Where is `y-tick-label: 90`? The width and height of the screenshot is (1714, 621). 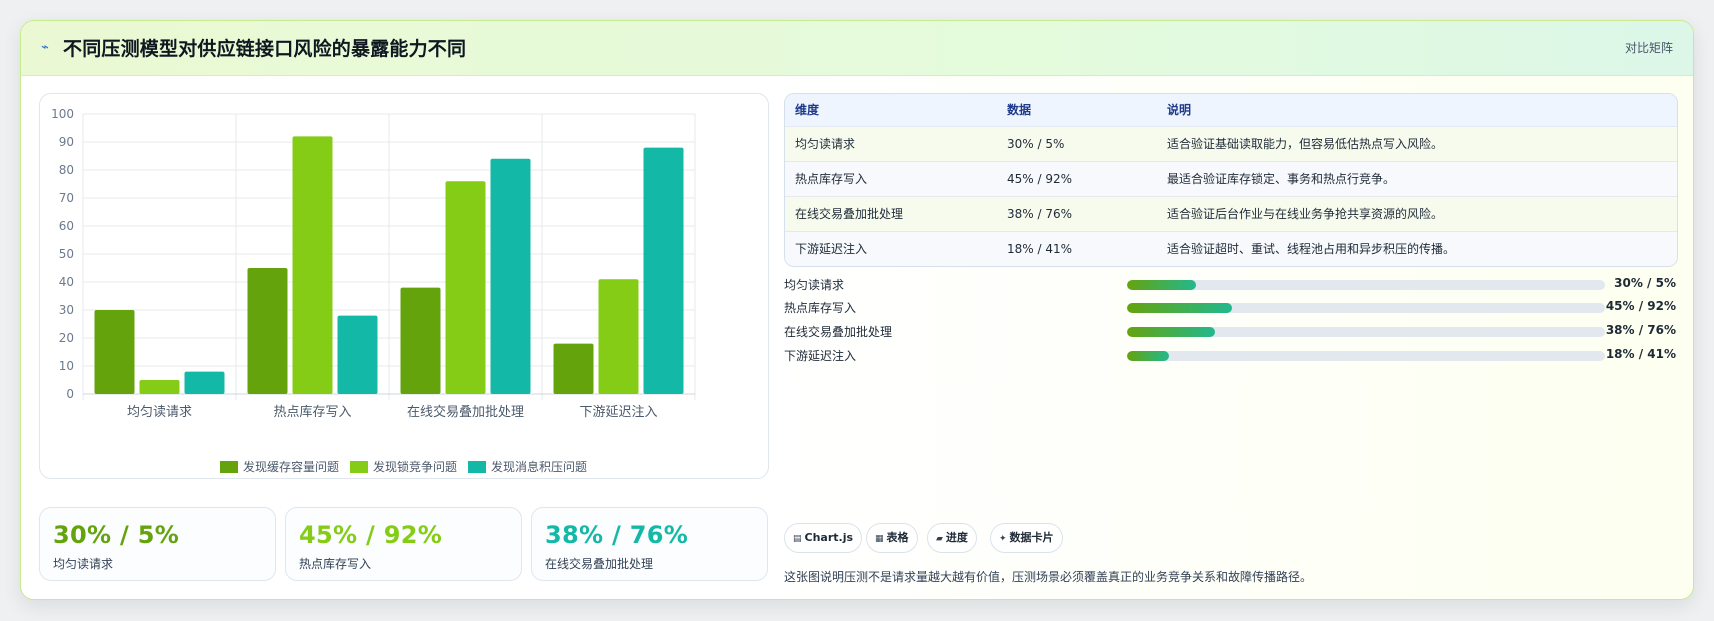 y-tick-label: 90 is located at coordinates (66, 142).